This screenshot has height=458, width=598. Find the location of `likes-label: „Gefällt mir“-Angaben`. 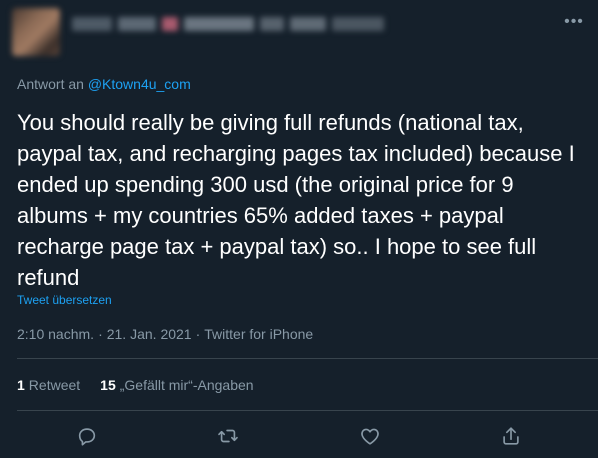

likes-label: „Gefällt mir“-Angaben is located at coordinates (186, 385).